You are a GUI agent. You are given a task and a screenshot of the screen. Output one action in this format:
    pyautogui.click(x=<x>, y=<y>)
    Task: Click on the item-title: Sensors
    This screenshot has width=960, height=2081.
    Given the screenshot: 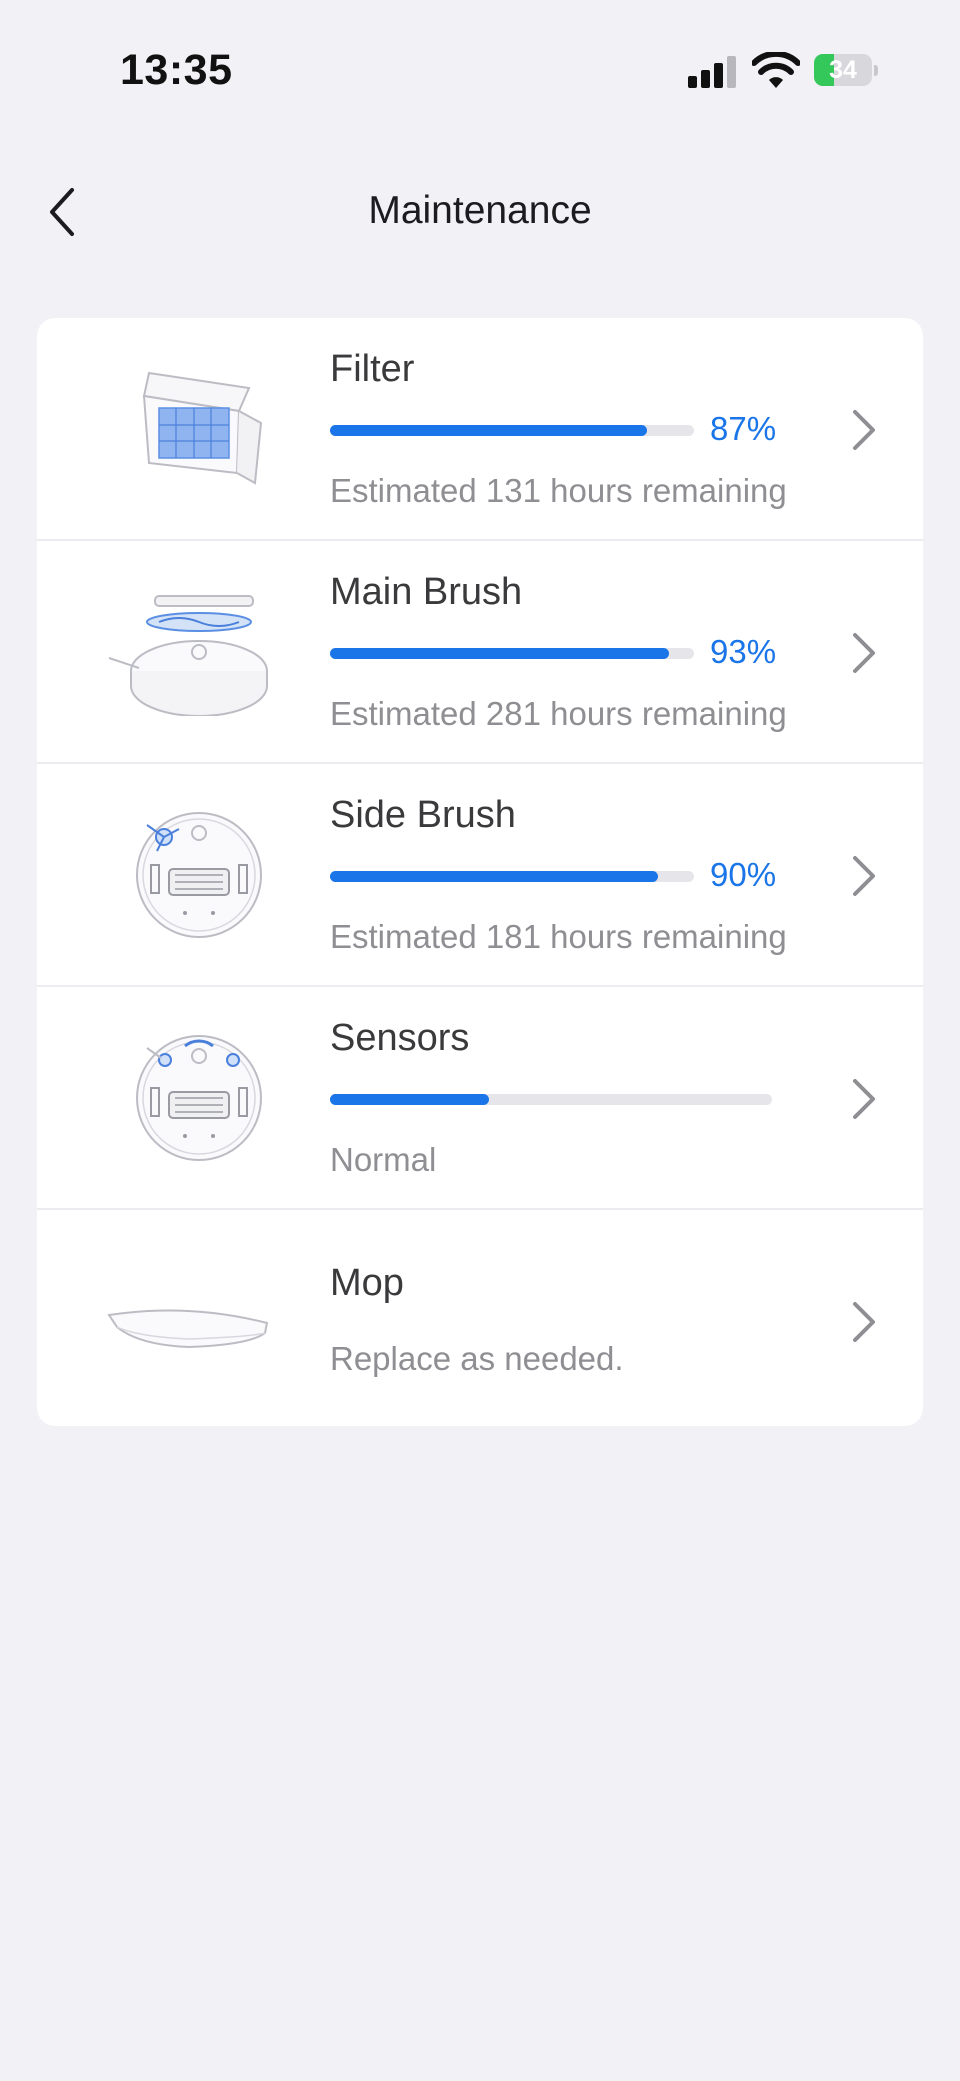 What is the action you would take?
    pyautogui.click(x=400, y=1038)
    